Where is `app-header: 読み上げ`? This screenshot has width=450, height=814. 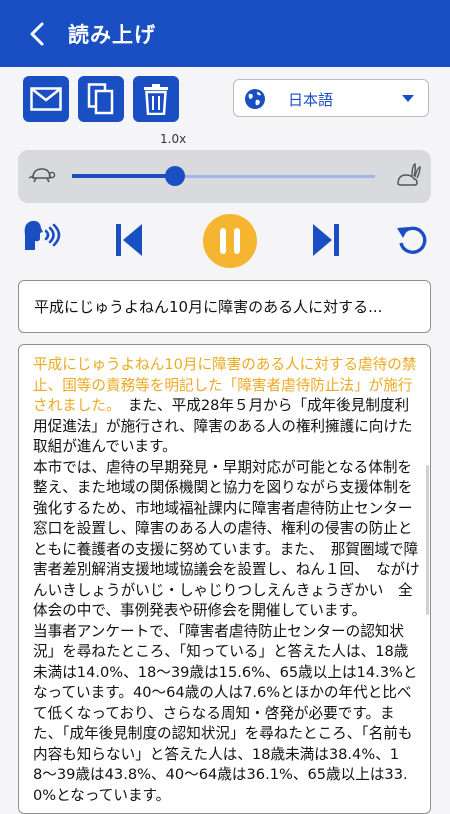 app-header: 読み上げ is located at coordinates (225, 33).